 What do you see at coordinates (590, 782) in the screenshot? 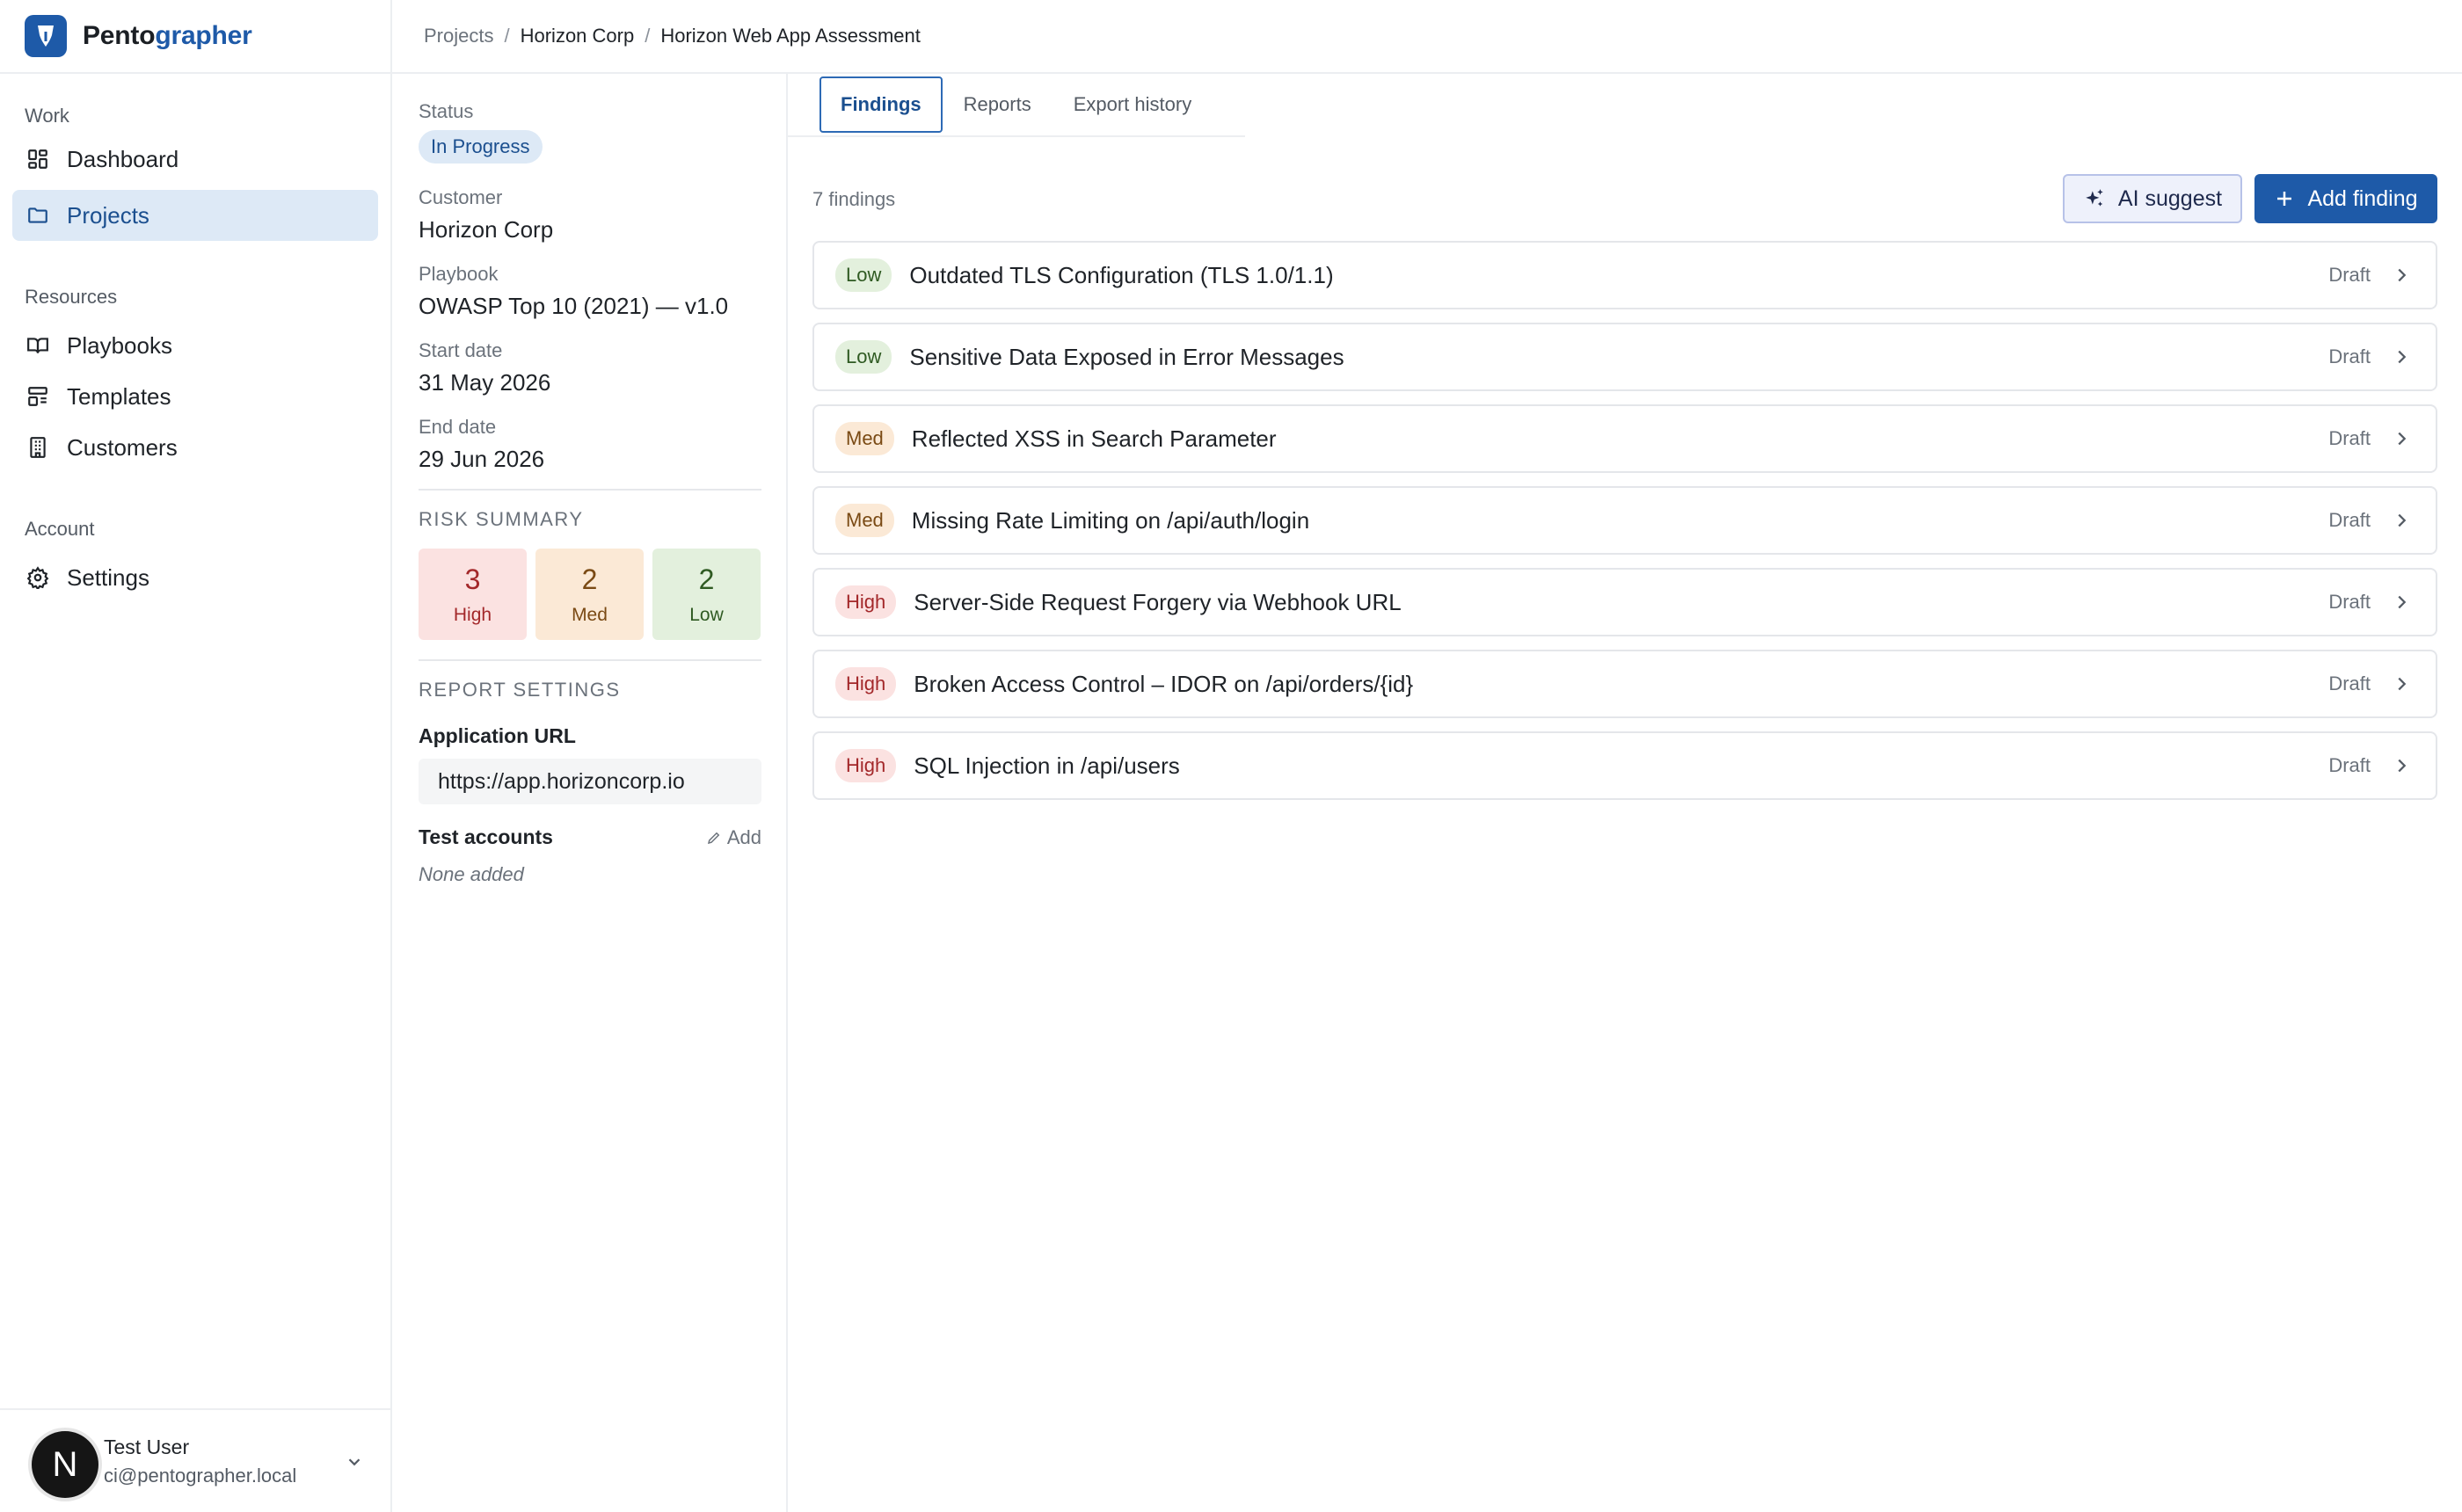
I see `application-url-field: https://app.horizoncorp.io` at bounding box center [590, 782].